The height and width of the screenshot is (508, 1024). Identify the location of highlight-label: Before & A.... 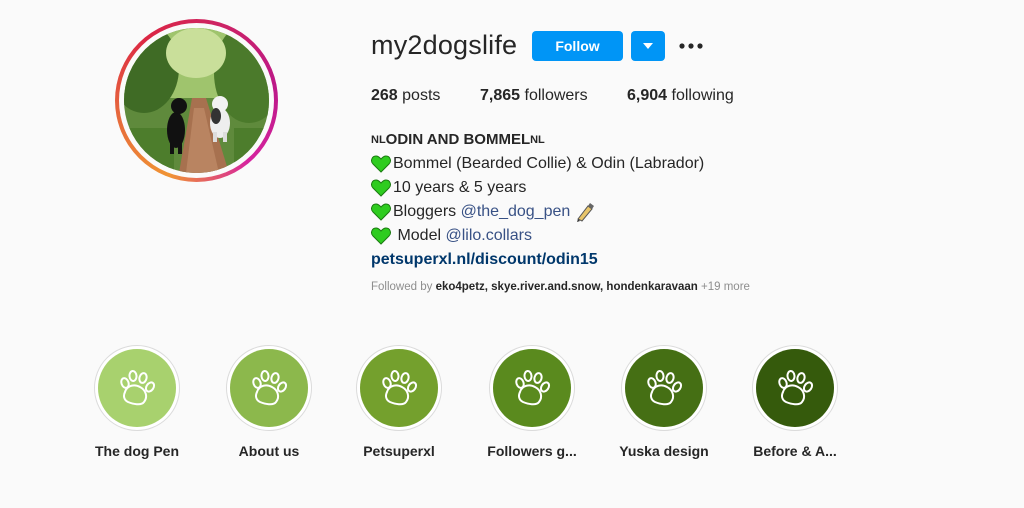
(795, 451).